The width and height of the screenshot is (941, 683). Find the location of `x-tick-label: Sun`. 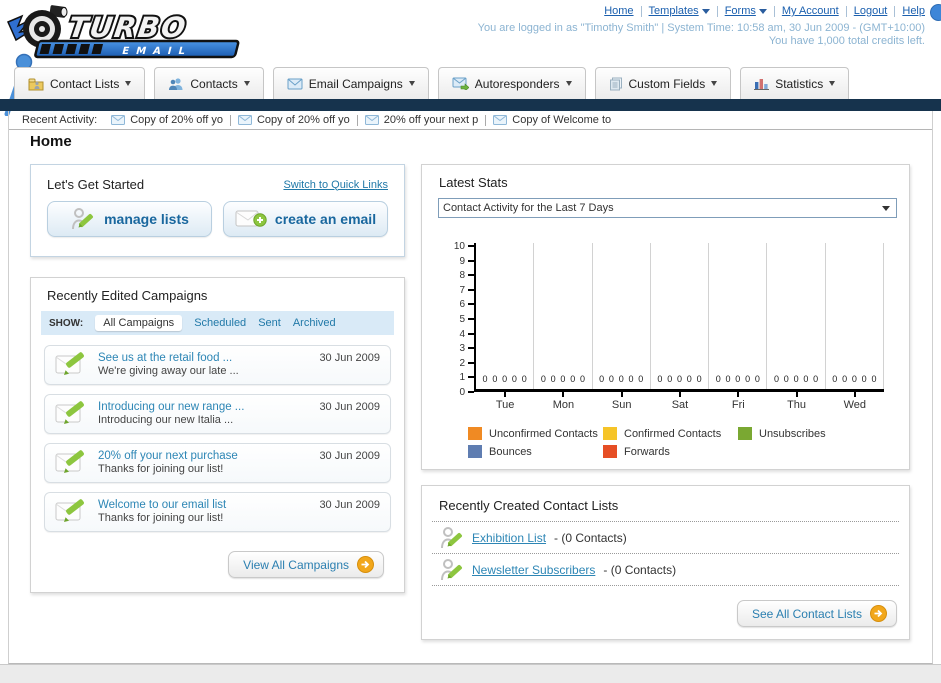

x-tick-label: Sun is located at coordinates (621, 405).